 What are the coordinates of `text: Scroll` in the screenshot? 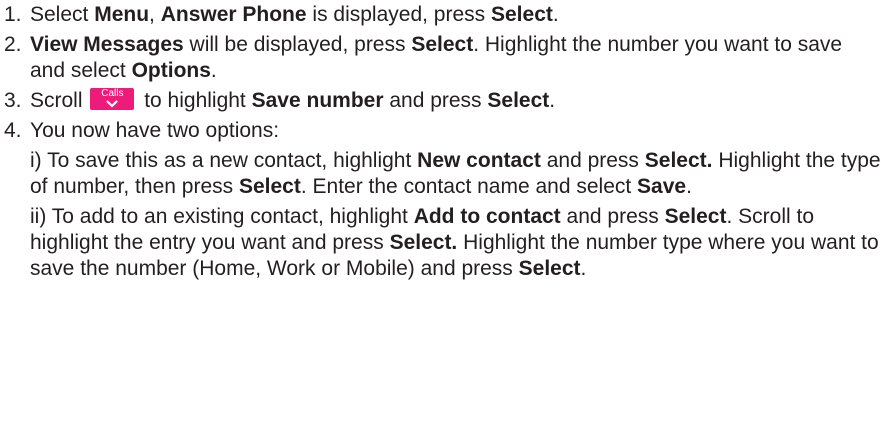 It's located at (59, 100).